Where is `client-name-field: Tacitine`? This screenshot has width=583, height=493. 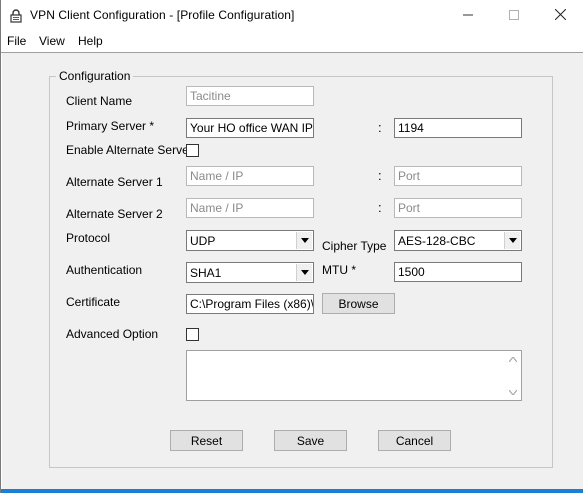
client-name-field: Tacitine is located at coordinates (250, 96).